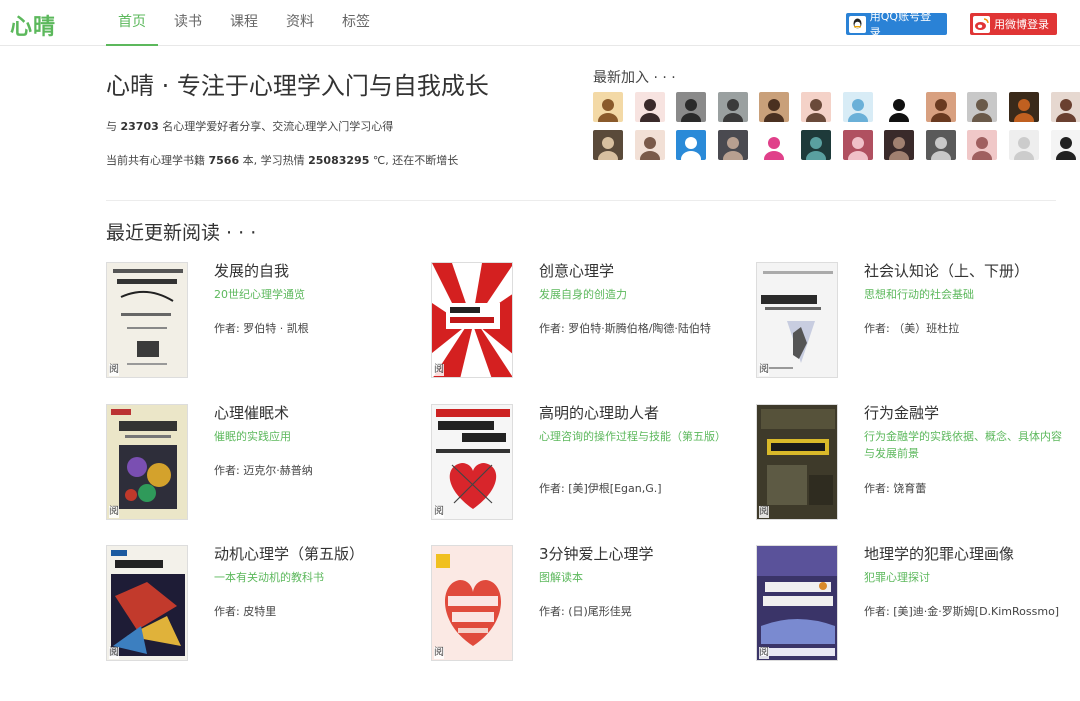  I want to click on book-subtitle: 心理咨询的操作过程与技能（第五版）, so click(632, 436).